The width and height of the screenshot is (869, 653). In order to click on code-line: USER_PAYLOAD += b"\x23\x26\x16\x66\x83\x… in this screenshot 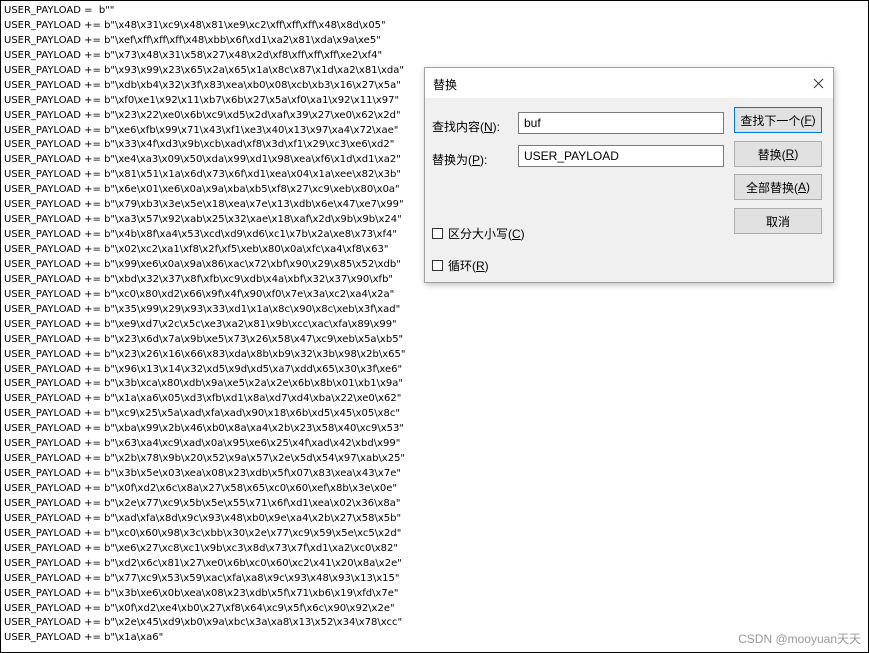, I will do `click(205, 354)`.